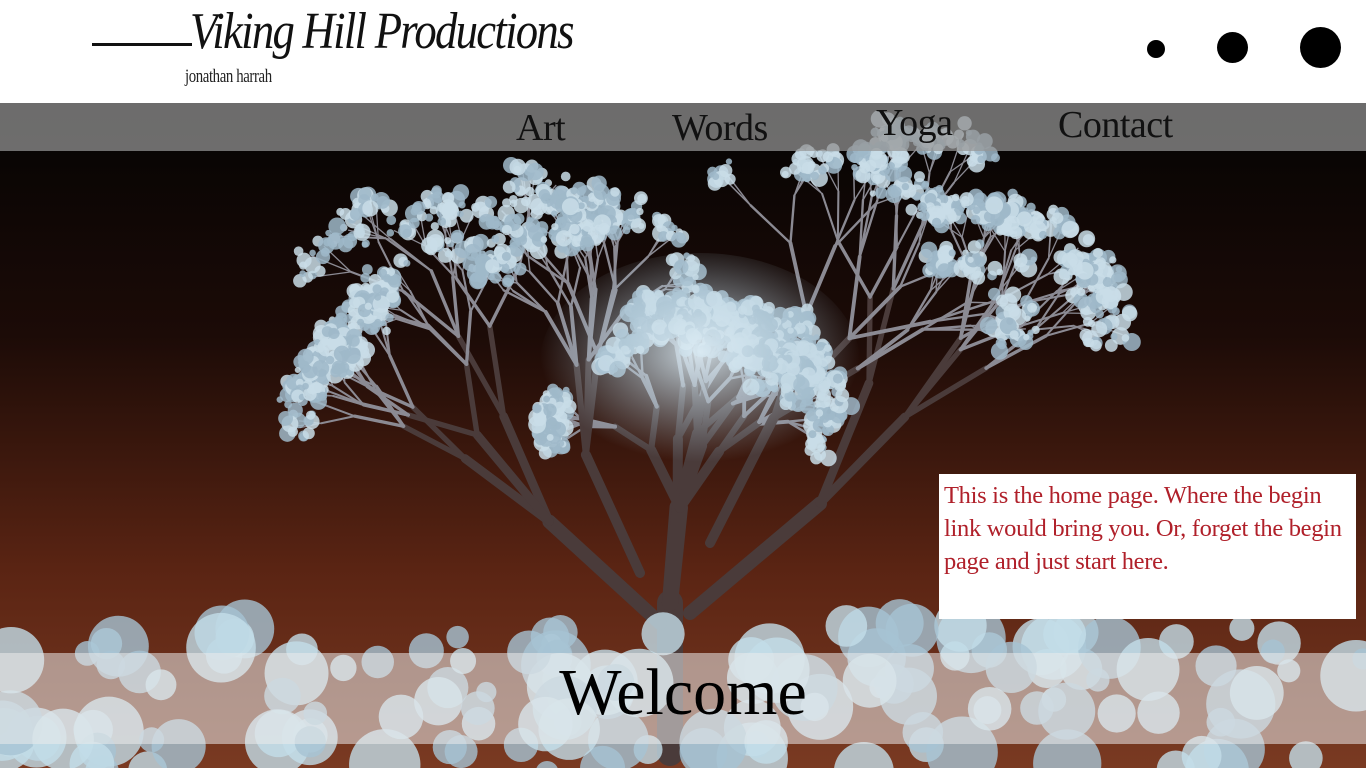 The height and width of the screenshot is (768, 1366). What do you see at coordinates (683, 692) in the screenshot?
I see `welcome-heading: Welcome` at bounding box center [683, 692].